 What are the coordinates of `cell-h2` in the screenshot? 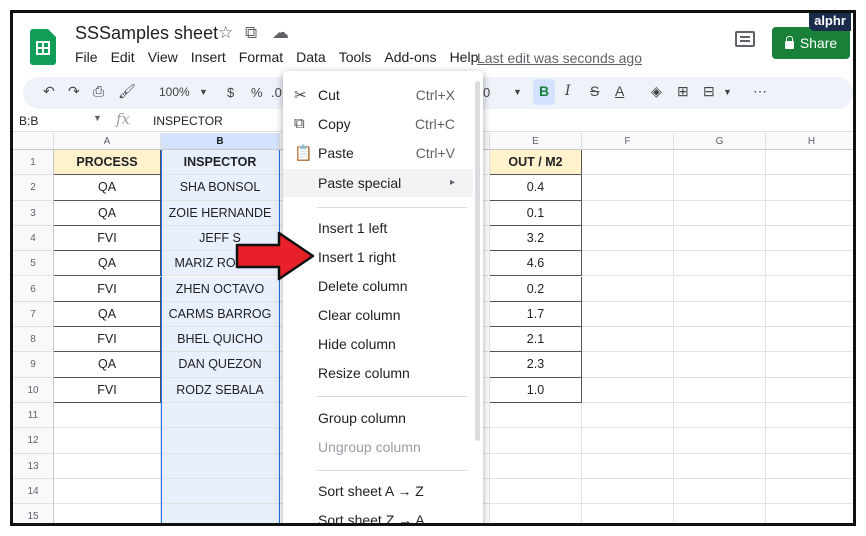 It's located at (809, 188).